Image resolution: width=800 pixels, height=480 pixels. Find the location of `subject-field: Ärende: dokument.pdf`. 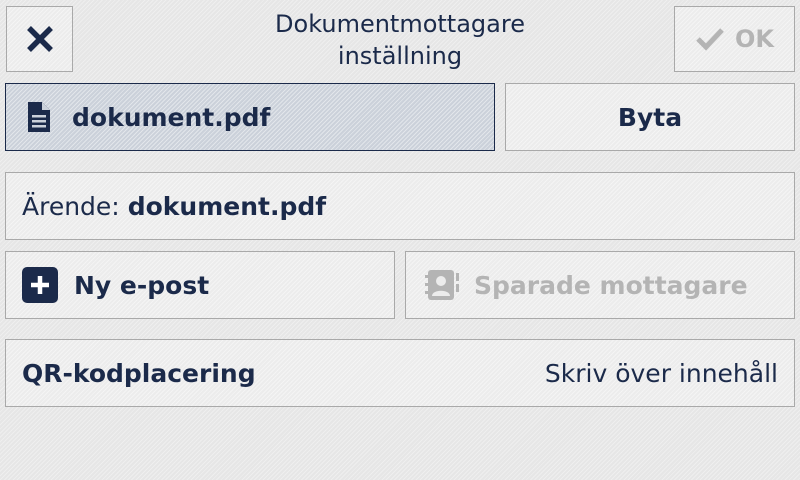

subject-field: Ärende: dokument.pdf is located at coordinates (400, 206).